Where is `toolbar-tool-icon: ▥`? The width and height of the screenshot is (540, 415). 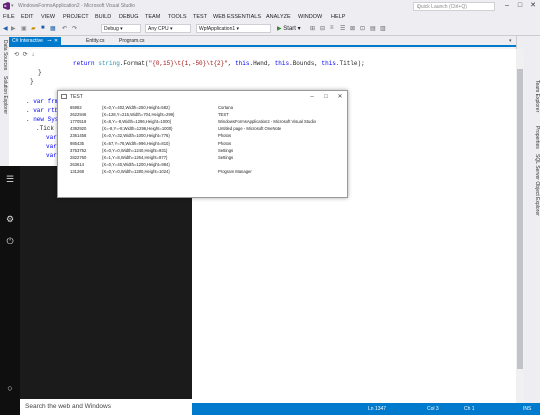
toolbar-tool-icon: ▥ is located at coordinates (383, 28).